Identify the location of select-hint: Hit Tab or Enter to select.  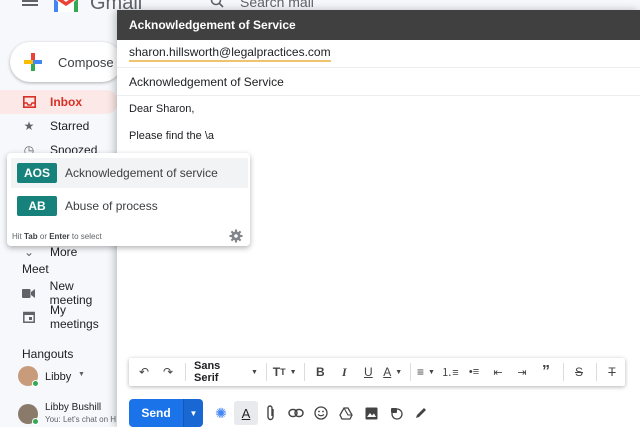
(57, 236).